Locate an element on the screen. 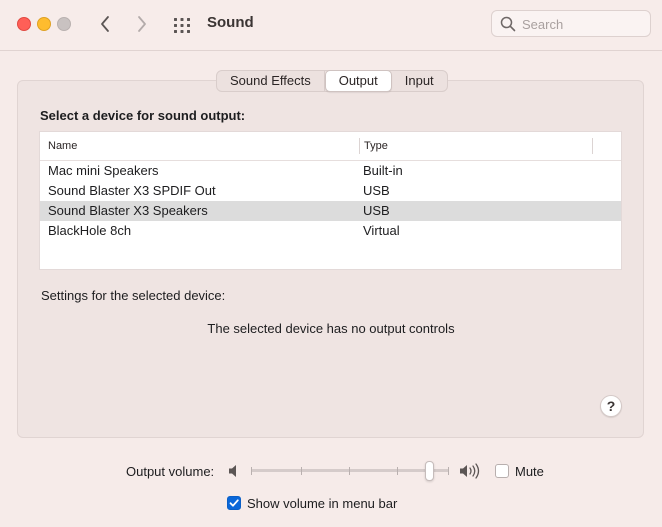  window-titlebar: Sound is located at coordinates (331, 25).